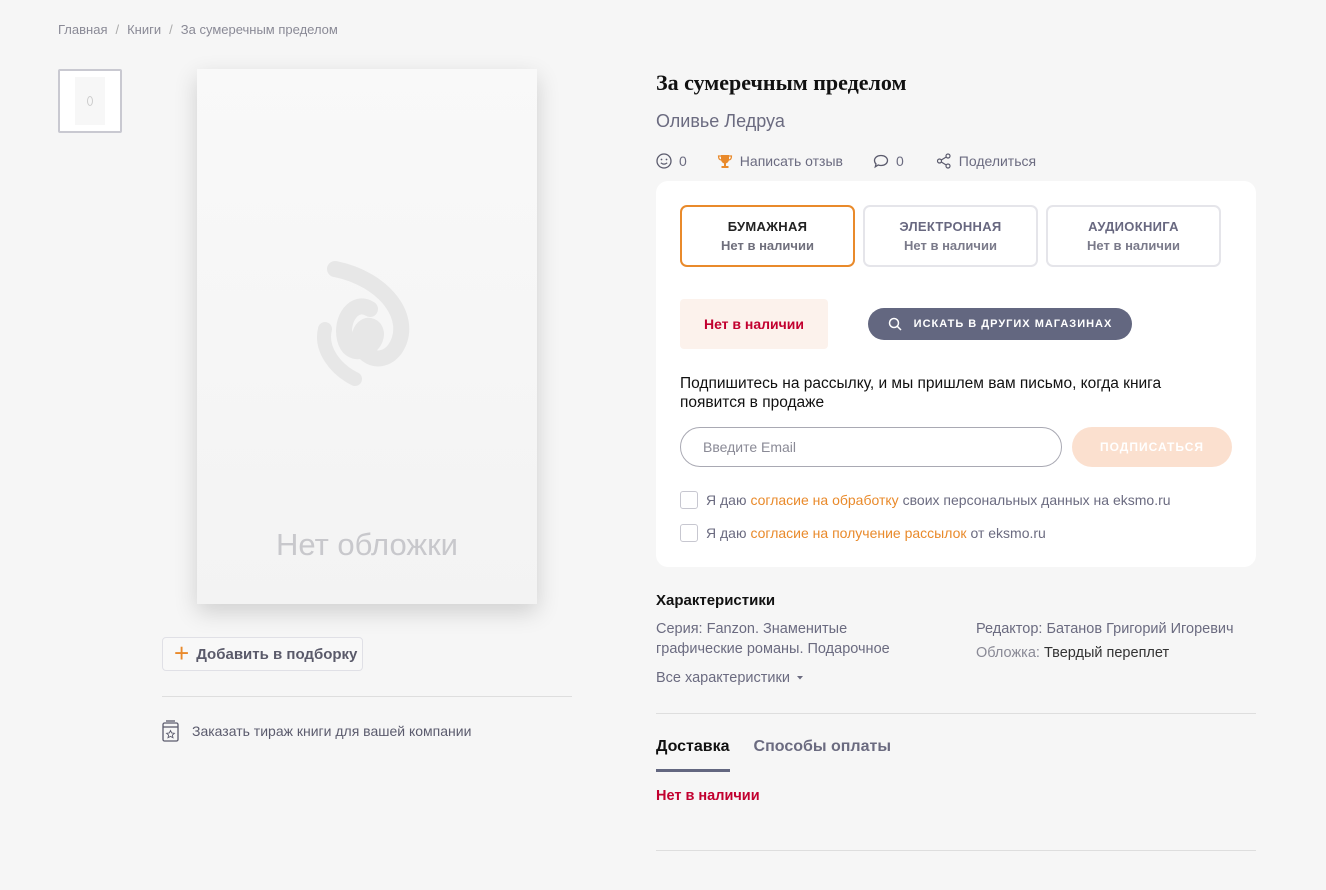  Describe the element at coordinates (724, 161) in the screenshot. I see `trophy-icon` at that location.